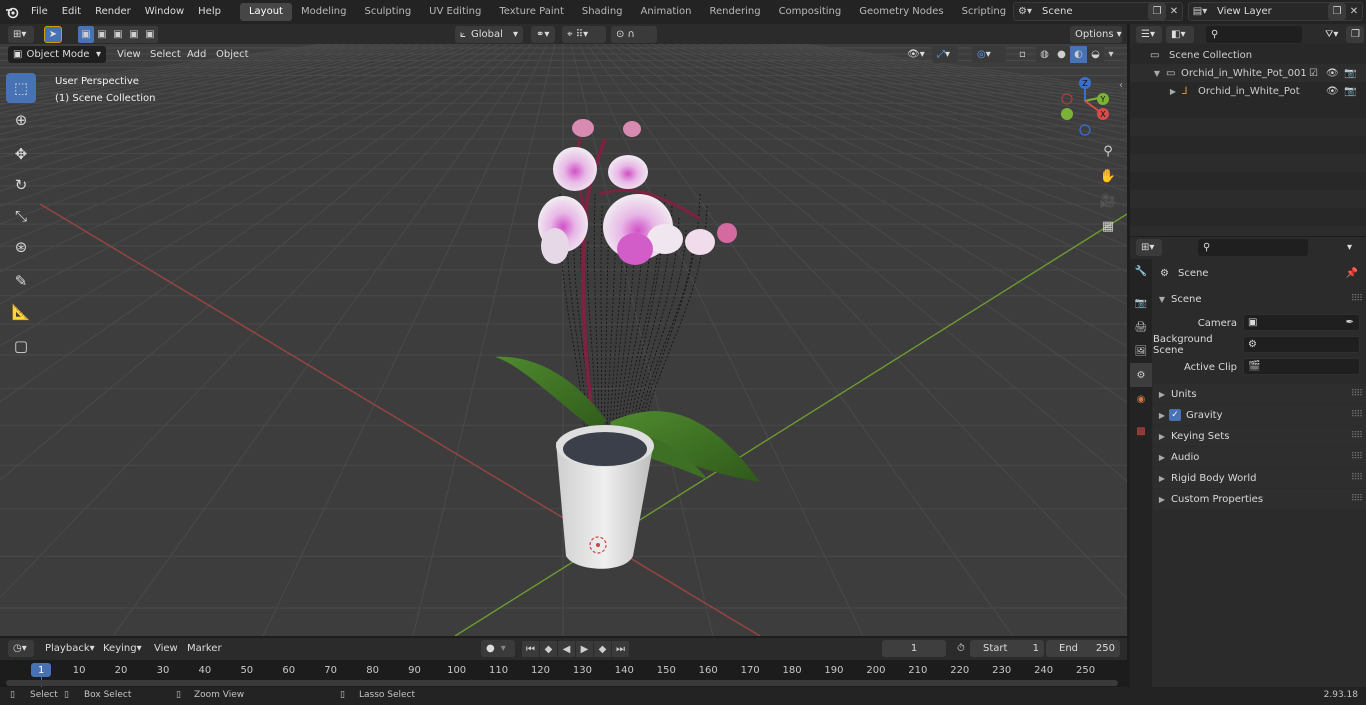  I want to click on close-scene-icon: ✕, so click(1174, 11).